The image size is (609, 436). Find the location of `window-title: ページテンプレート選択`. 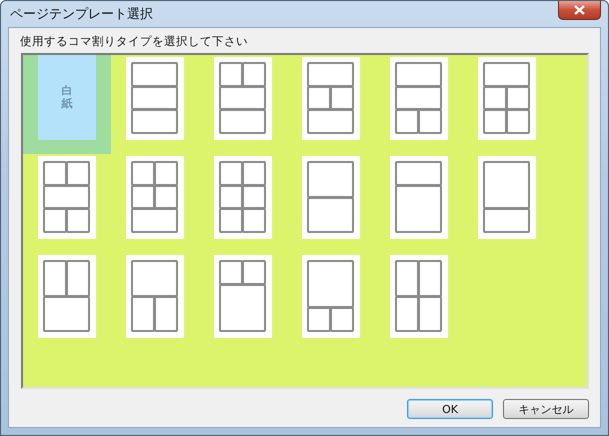

window-title: ページテンプレート選択 is located at coordinates (81, 14).